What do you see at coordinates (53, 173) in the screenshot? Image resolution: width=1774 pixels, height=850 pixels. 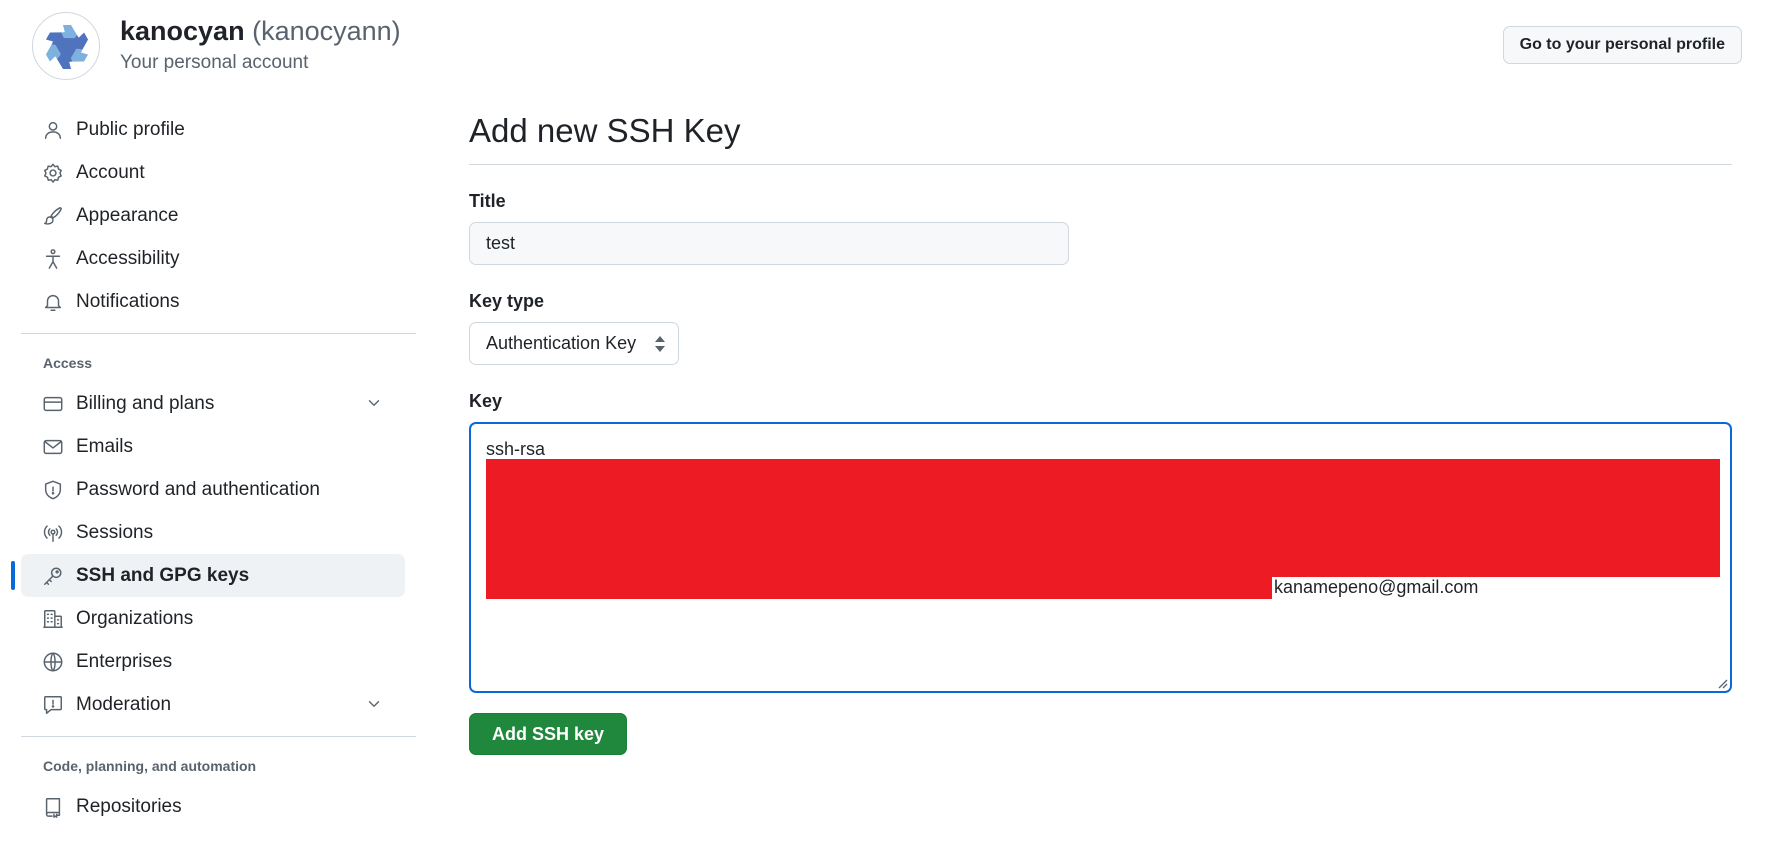 I see `gear-icon` at bounding box center [53, 173].